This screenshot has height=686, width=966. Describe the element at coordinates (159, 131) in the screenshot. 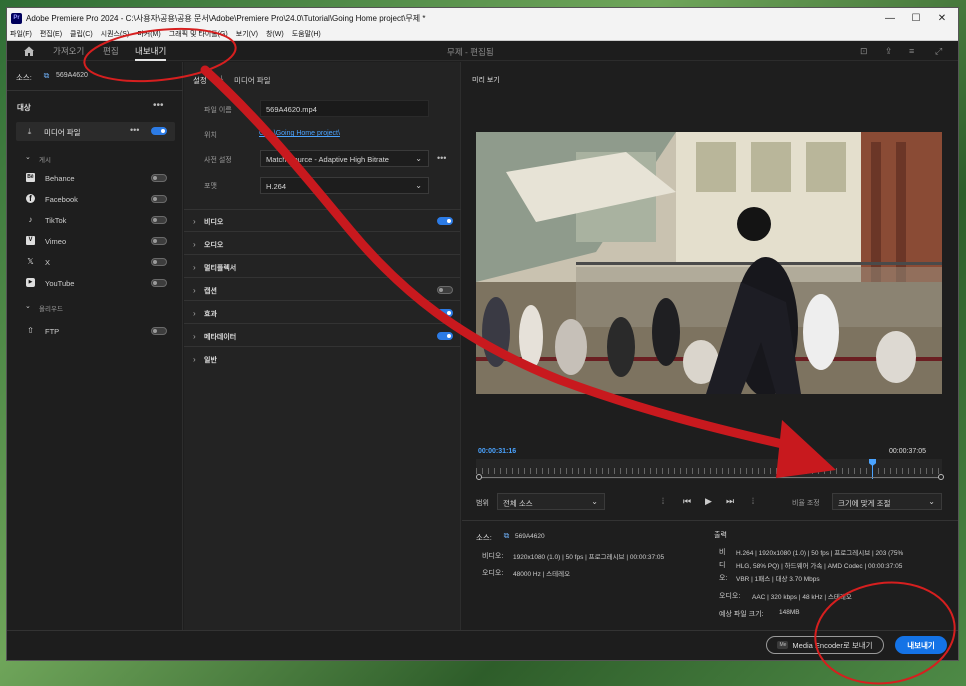

I see `media-file-toggle` at that location.